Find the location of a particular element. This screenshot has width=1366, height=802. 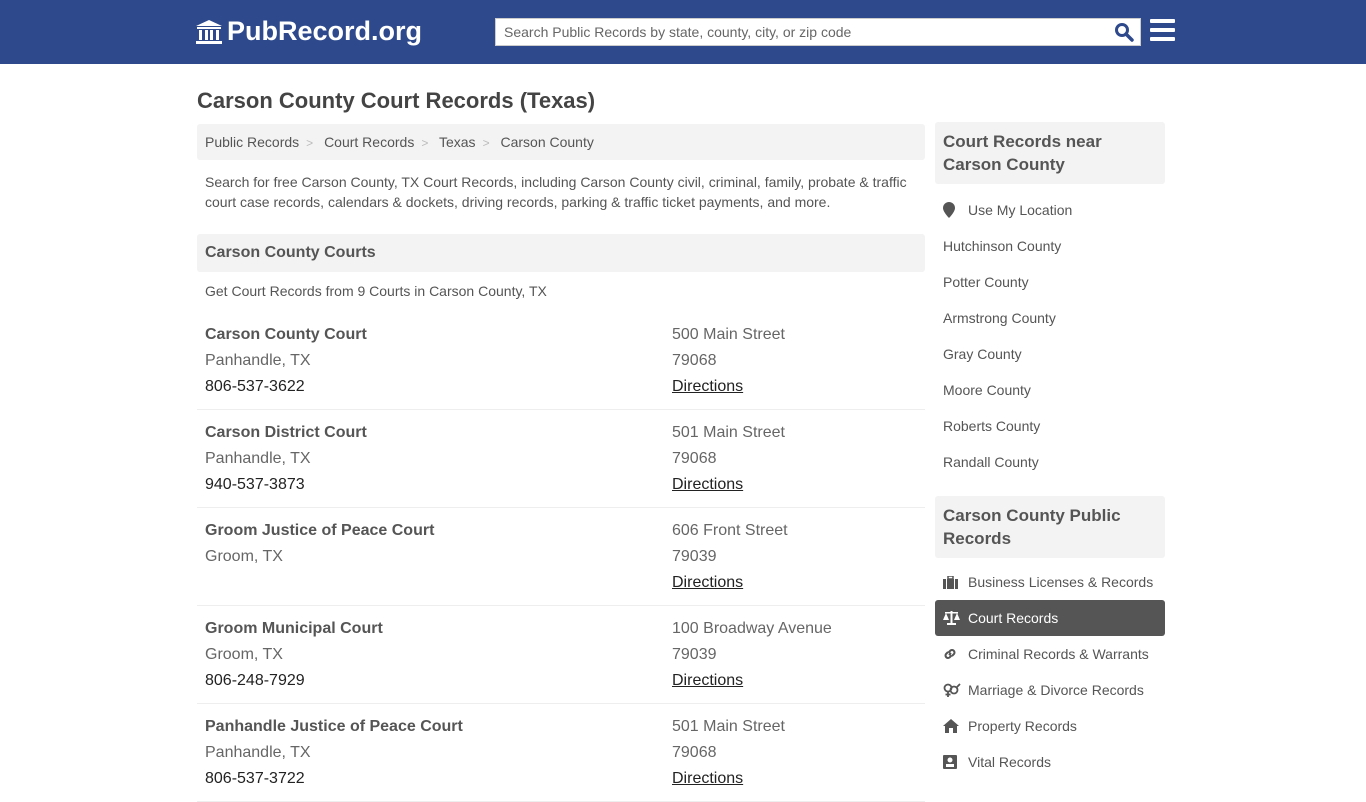

breadcrumb-carson-county: Carson County is located at coordinates (546, 142).